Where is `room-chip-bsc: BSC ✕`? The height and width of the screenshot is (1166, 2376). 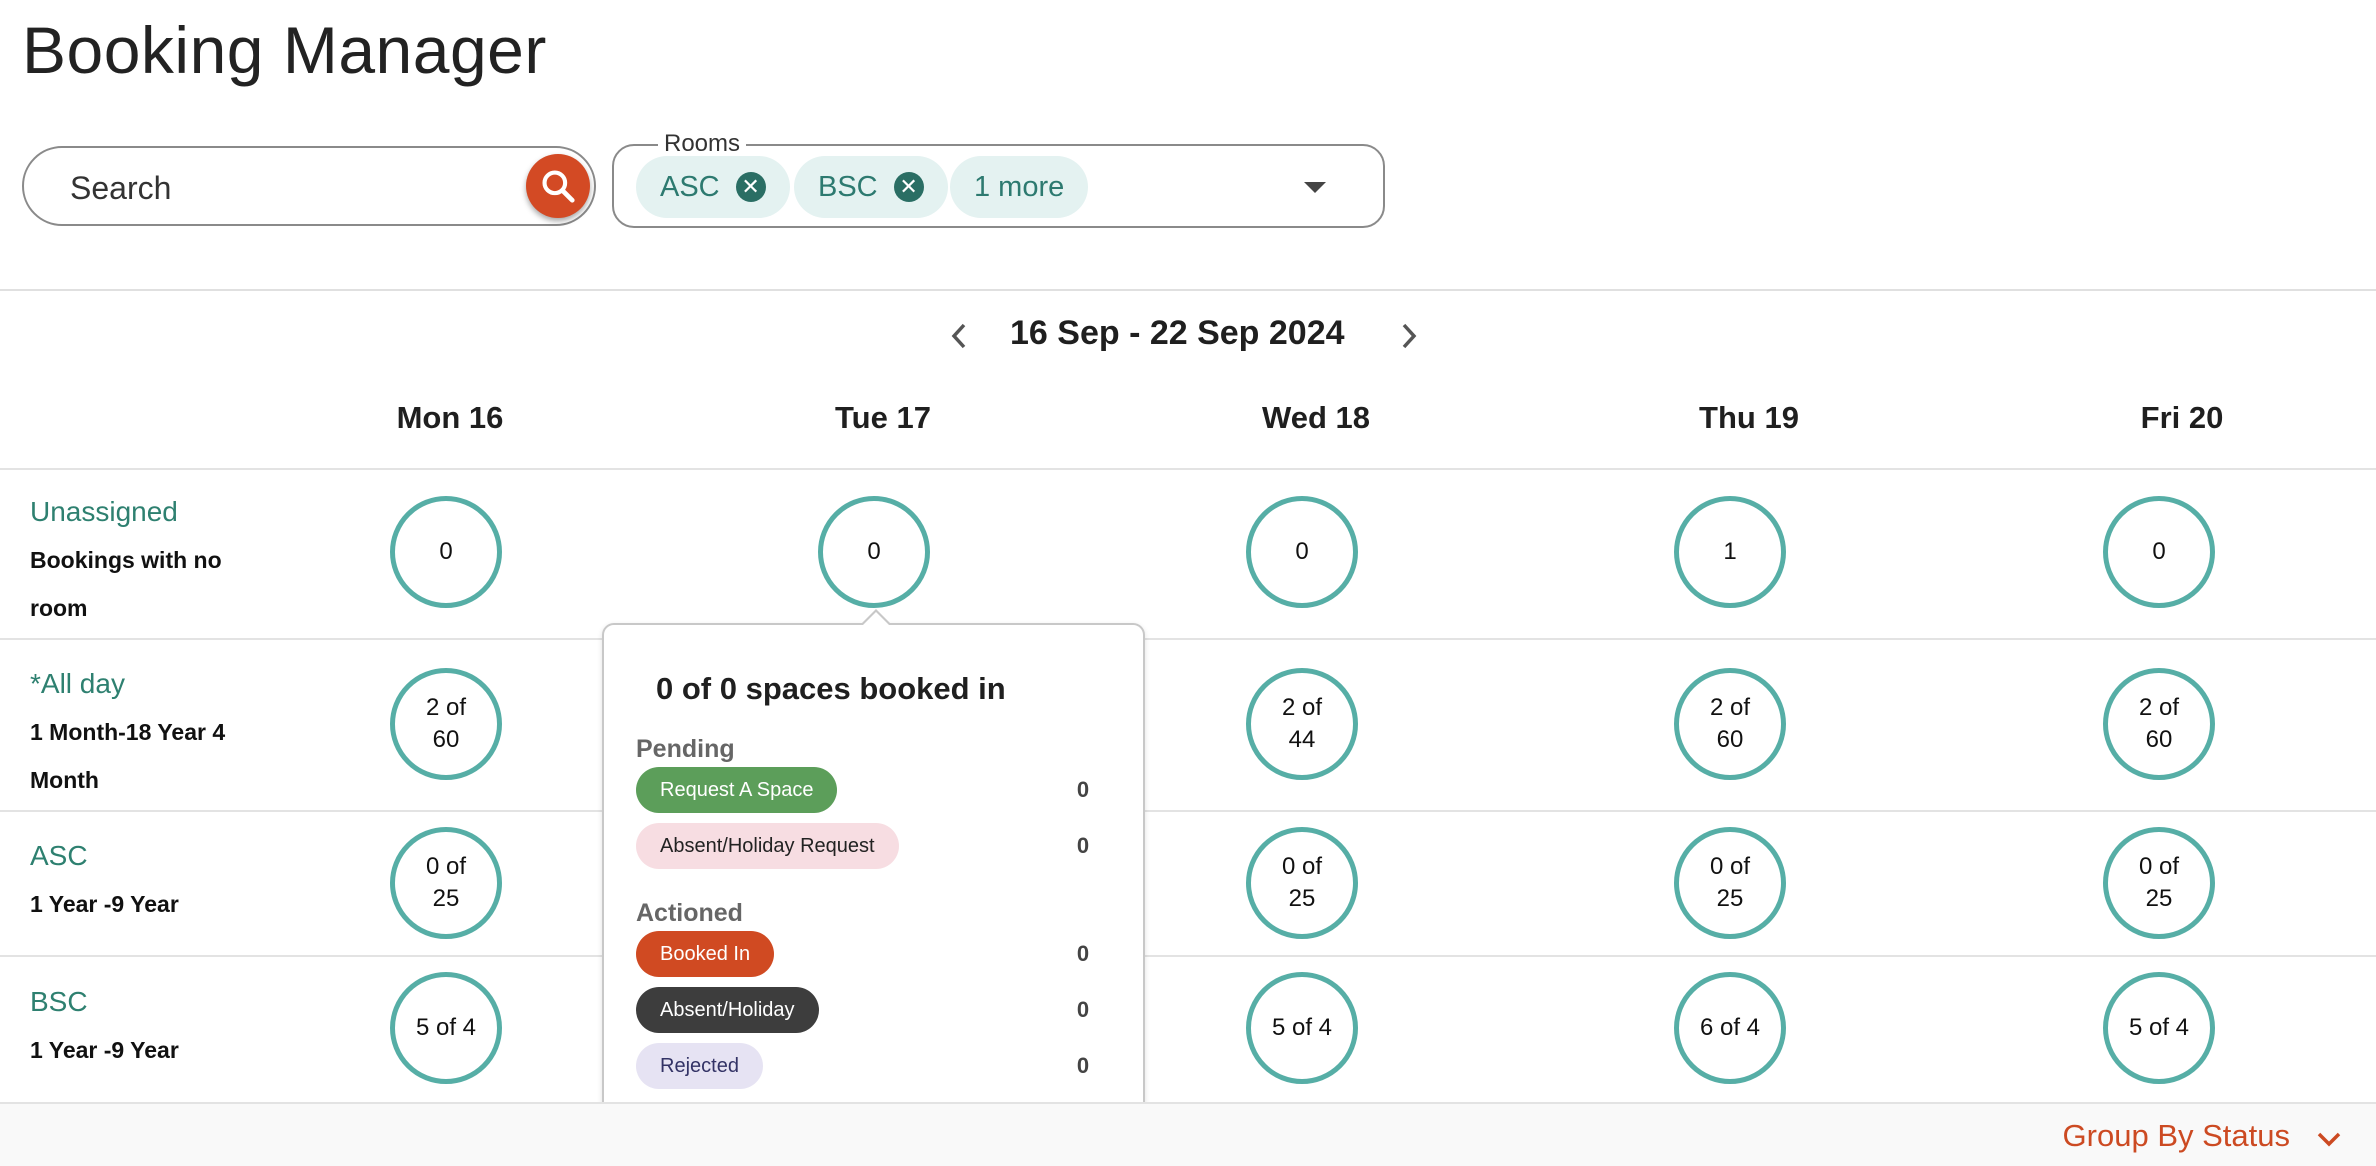 room-chip-bsc: BSC ✕ is located at coordinates (871, 187).